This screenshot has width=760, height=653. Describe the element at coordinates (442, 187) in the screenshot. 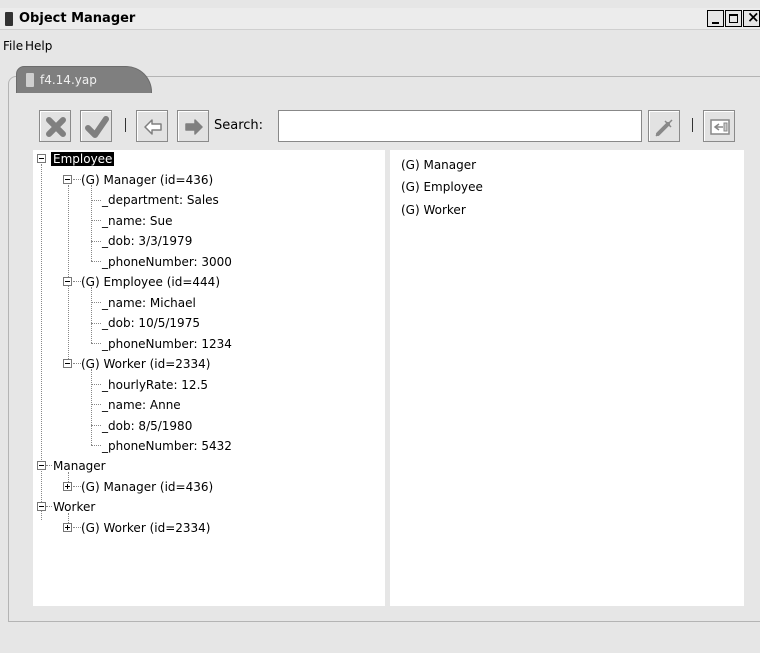

I see `list-item: (G) Employee` at that location.